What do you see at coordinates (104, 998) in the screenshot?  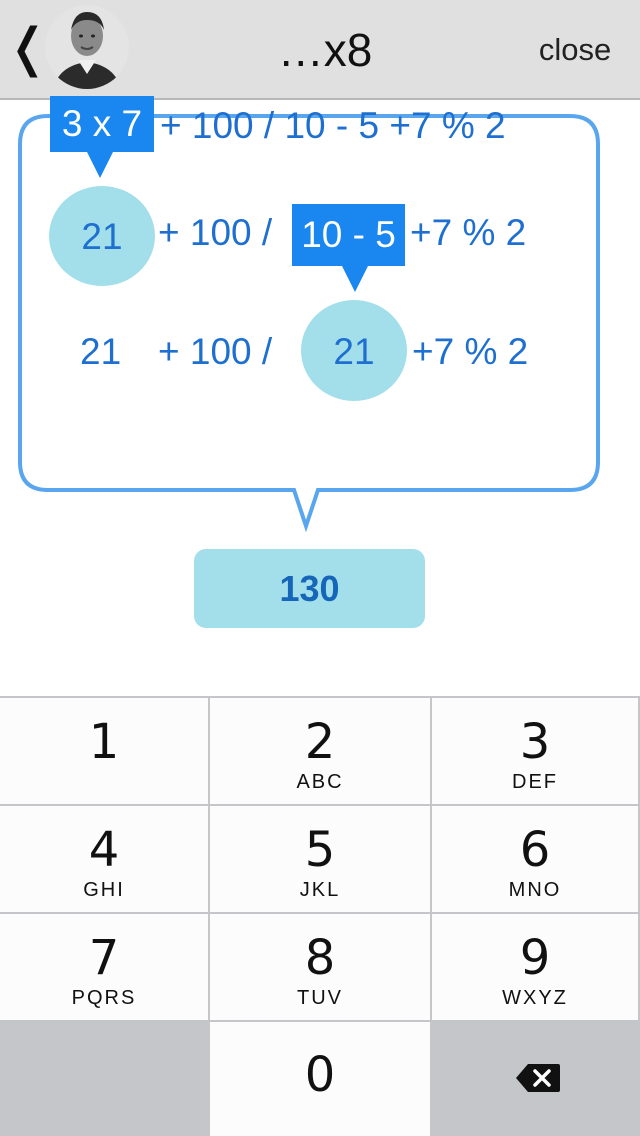 I see `key-letters: PQRS` at bounding box center [104, 998].